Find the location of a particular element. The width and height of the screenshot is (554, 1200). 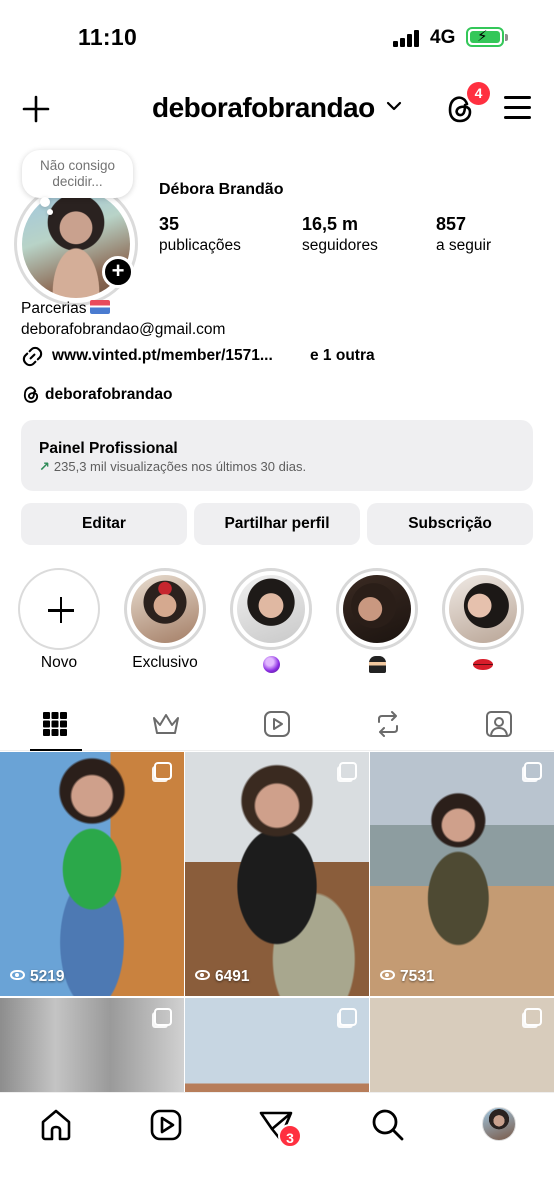

activity-badge: 3 is located at coordinates (290, 1136).